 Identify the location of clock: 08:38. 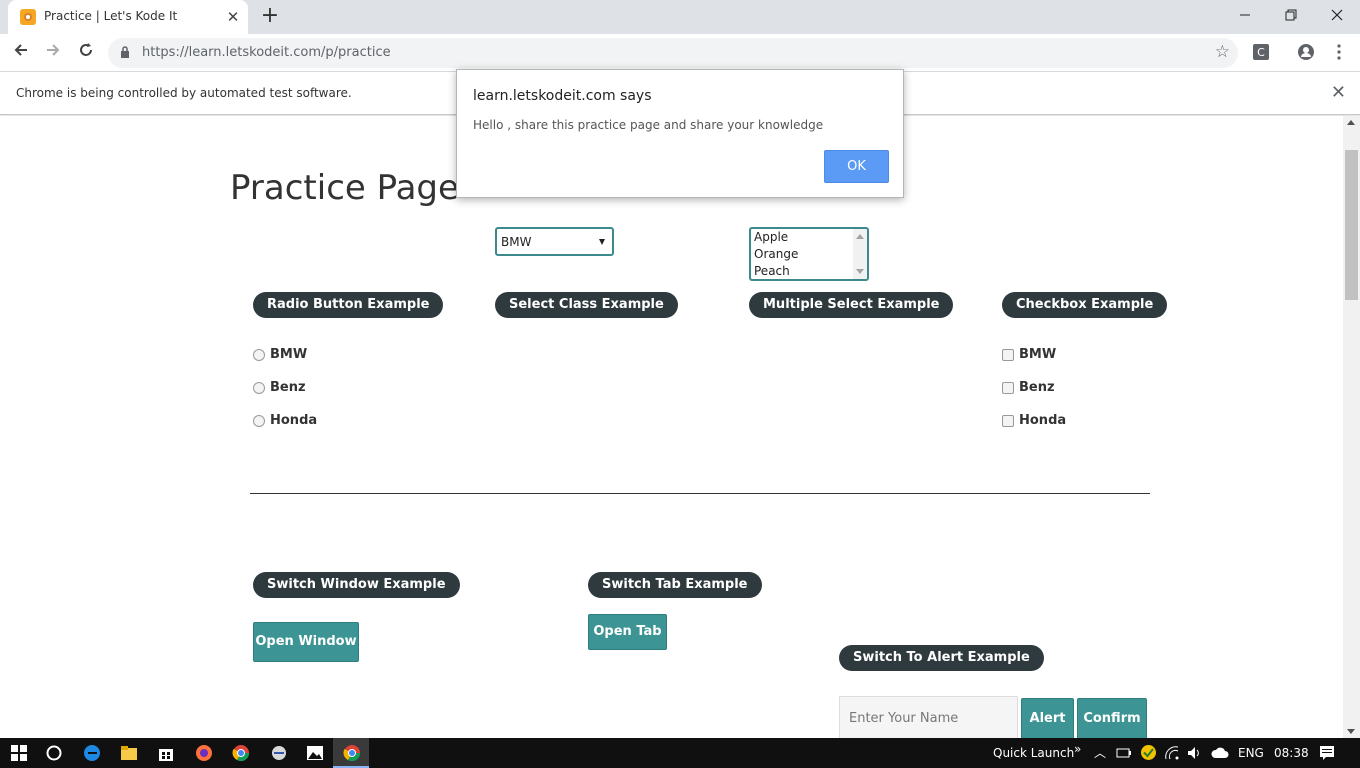
(1291, 753).